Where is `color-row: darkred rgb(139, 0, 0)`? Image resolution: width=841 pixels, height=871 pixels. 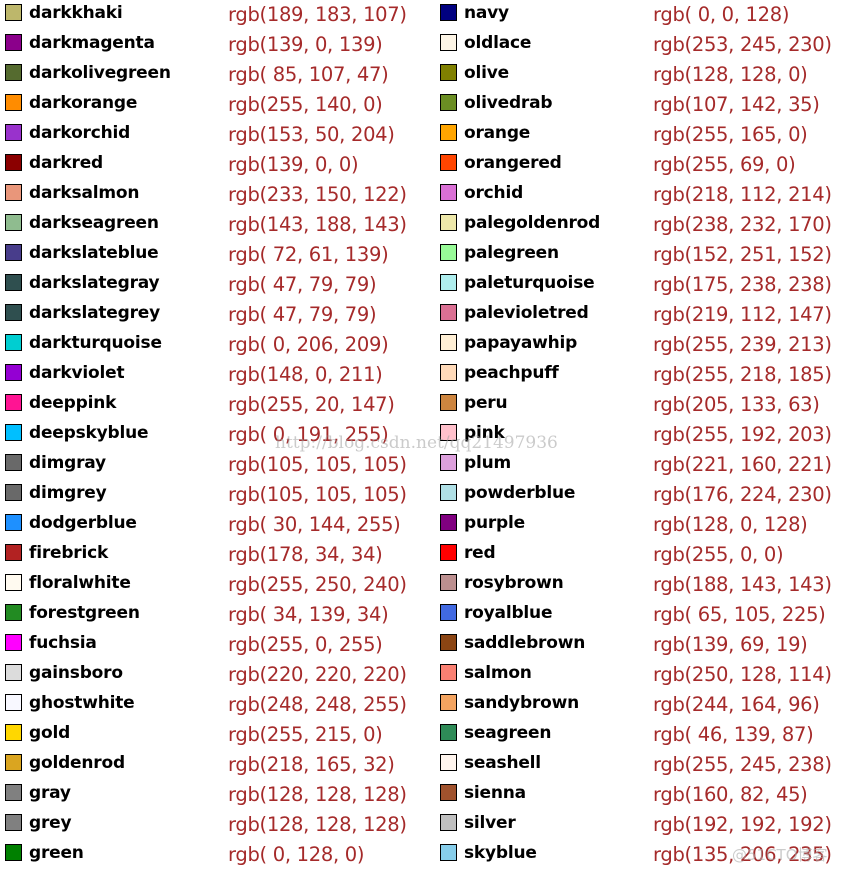 color-row: darkred rgb(139, 0, 0) is located at coordinates (203, 165).